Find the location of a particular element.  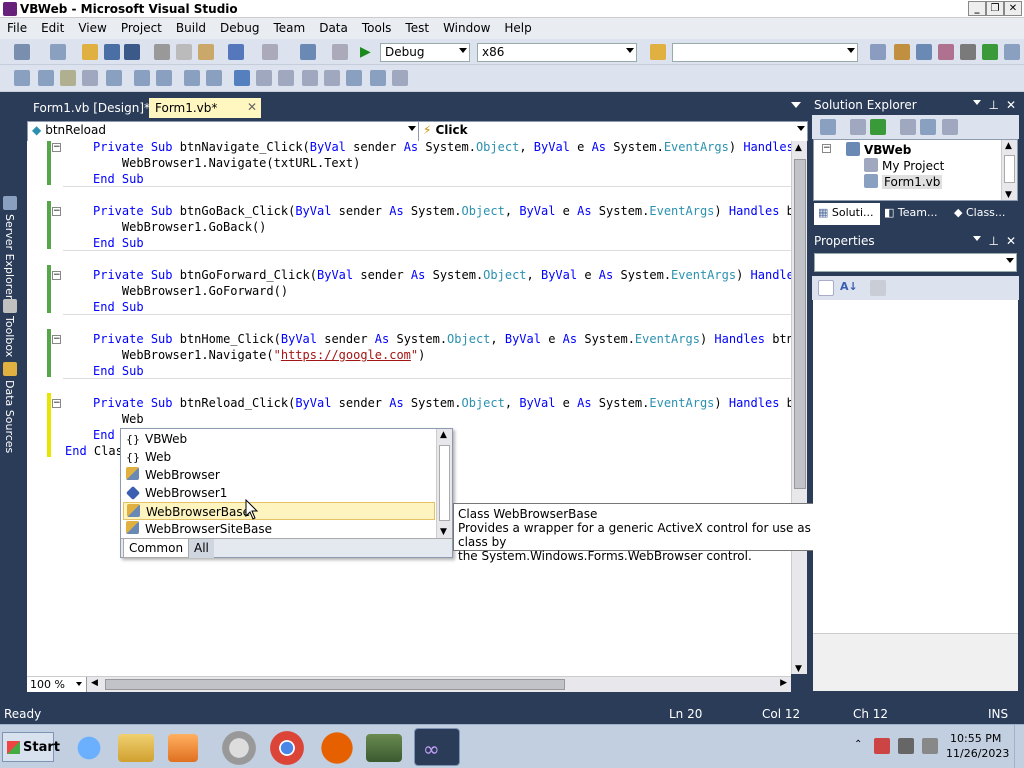

project-root: VBWeb is located at coordinates (887, 150).